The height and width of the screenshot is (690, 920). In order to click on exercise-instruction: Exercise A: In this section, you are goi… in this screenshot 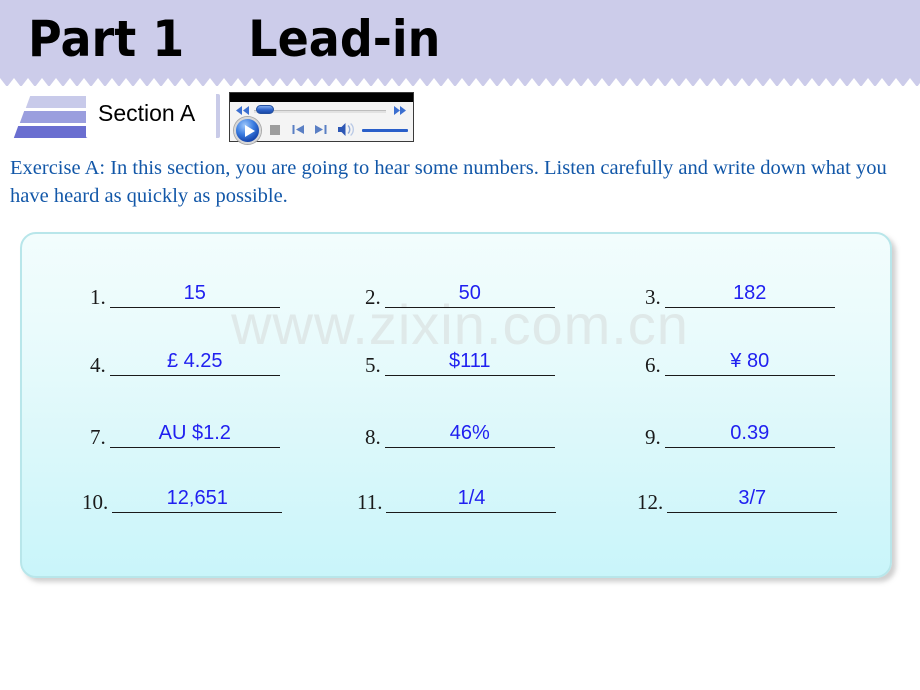, I will do `click(448, 182)`.